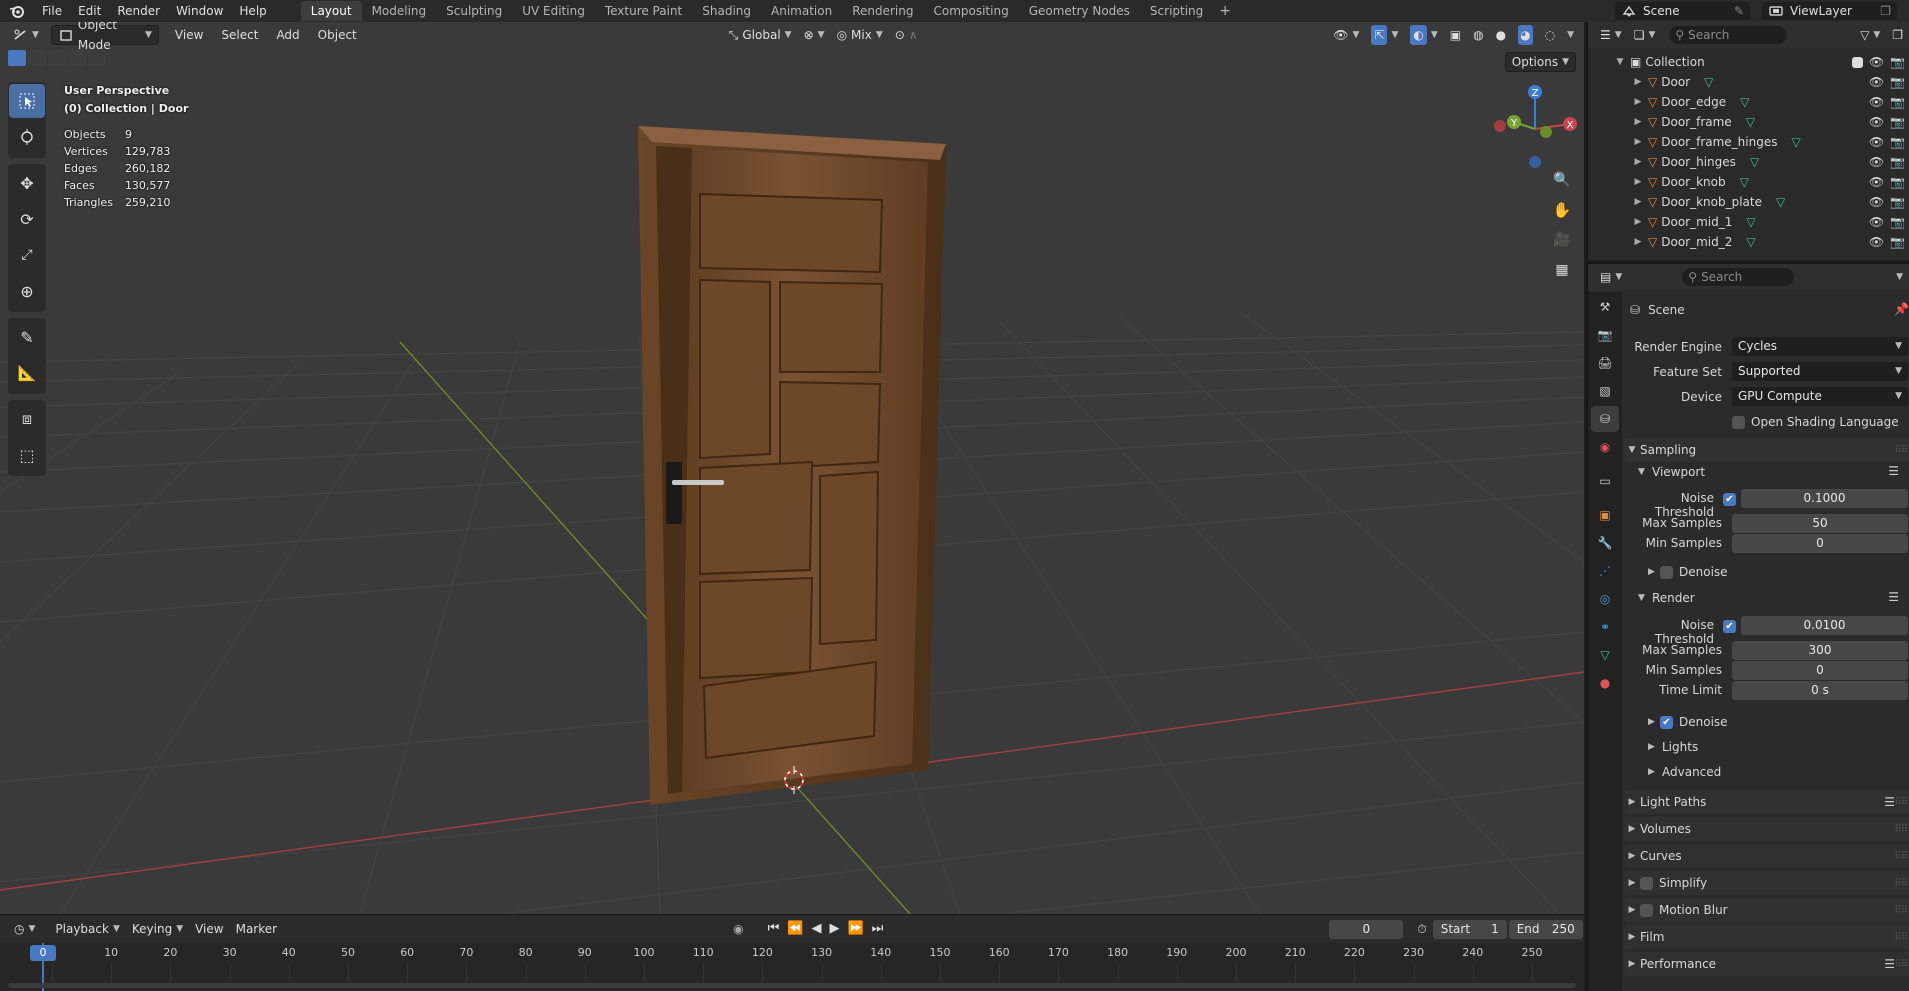 The image size is (1909, 991). What do you see at coordinates (57, 58) in the screenshot?
I see `select-subtract-icon` at bounding box center [57, 58].